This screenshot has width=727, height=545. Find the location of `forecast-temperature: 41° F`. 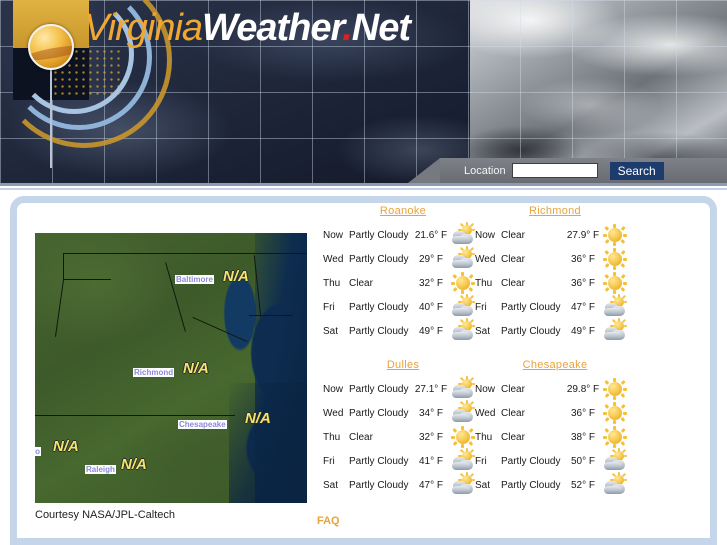

forecast-temperature: 41° F is located at coordinates (430, 461).